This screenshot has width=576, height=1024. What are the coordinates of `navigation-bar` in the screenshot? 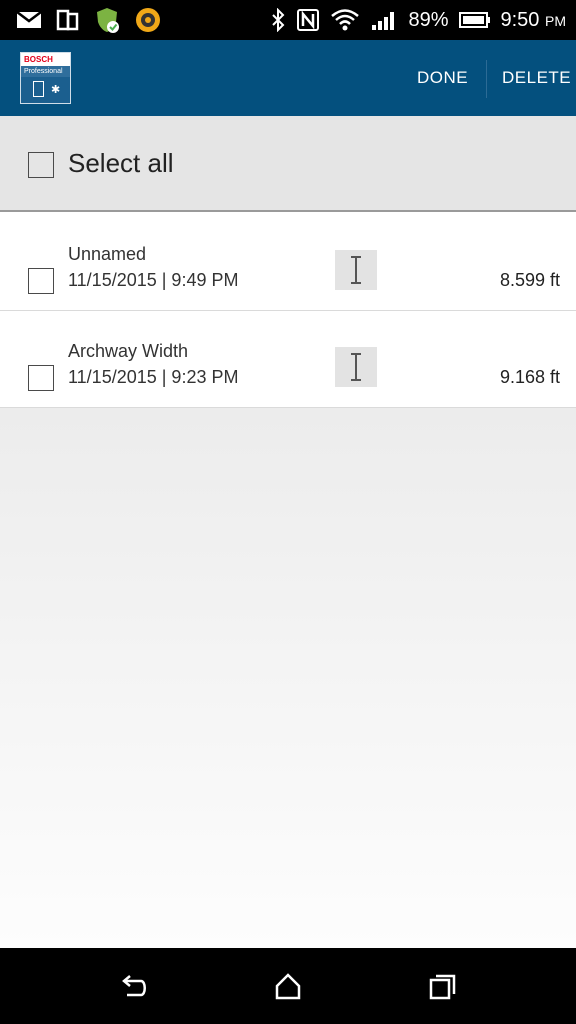 It's located at (288, 986).